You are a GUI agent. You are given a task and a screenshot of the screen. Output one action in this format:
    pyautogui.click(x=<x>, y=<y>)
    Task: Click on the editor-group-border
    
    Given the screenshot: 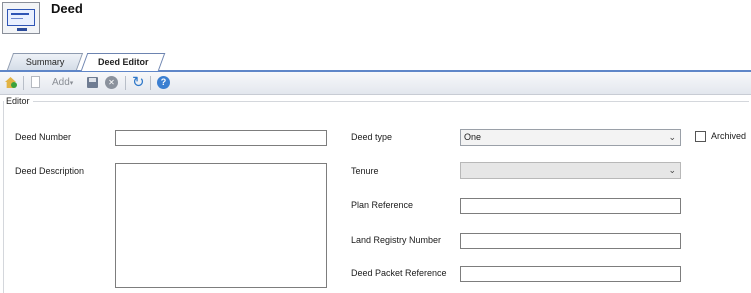 What is the action you would take?
    pyautogui.click(x=391, y=101)
    